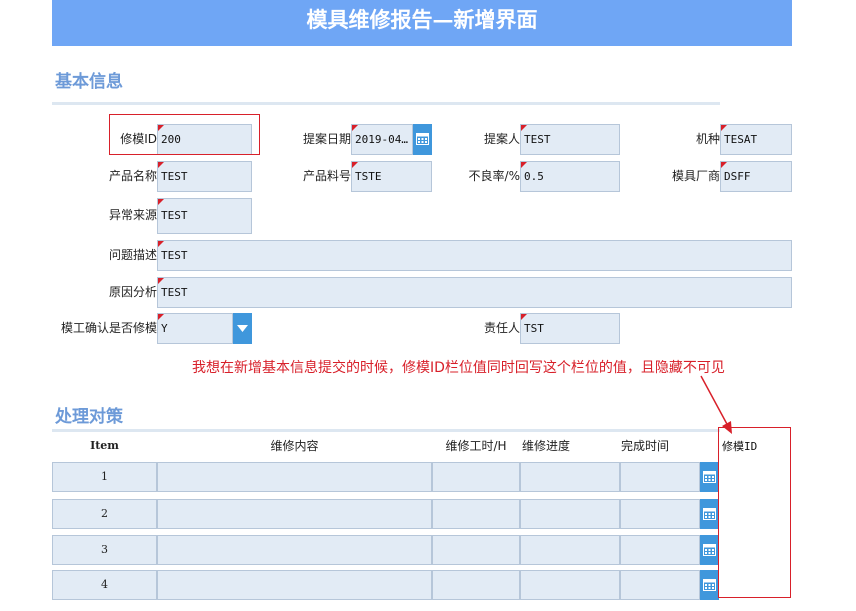 This screenshot has height=611, width=856. I want to click on item-cell: 3, so click(104, 550).